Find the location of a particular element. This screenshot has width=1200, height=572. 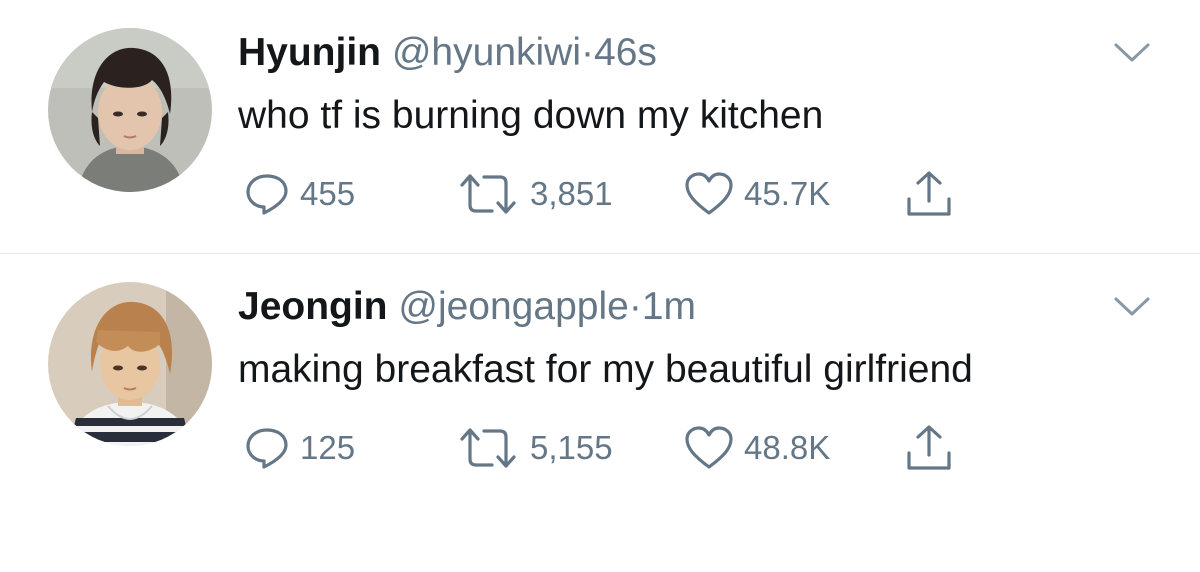

user-handle: @jeongapple is located at coordinates (513, 306).